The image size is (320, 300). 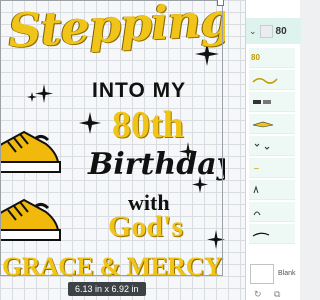 What do you see at coordinates (272, 58) in the screenshot?
I see `layer-item: 80` at bounding box center [272, 58].